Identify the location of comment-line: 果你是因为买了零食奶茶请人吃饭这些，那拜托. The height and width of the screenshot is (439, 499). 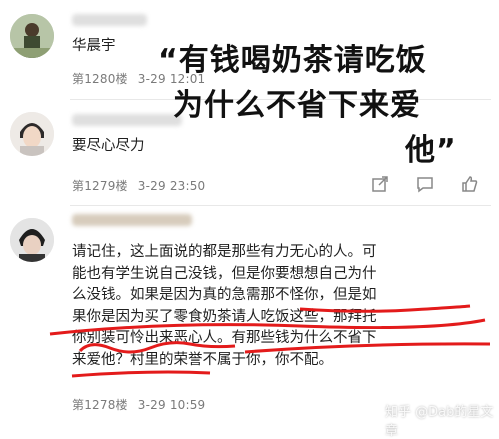
(224, 316).